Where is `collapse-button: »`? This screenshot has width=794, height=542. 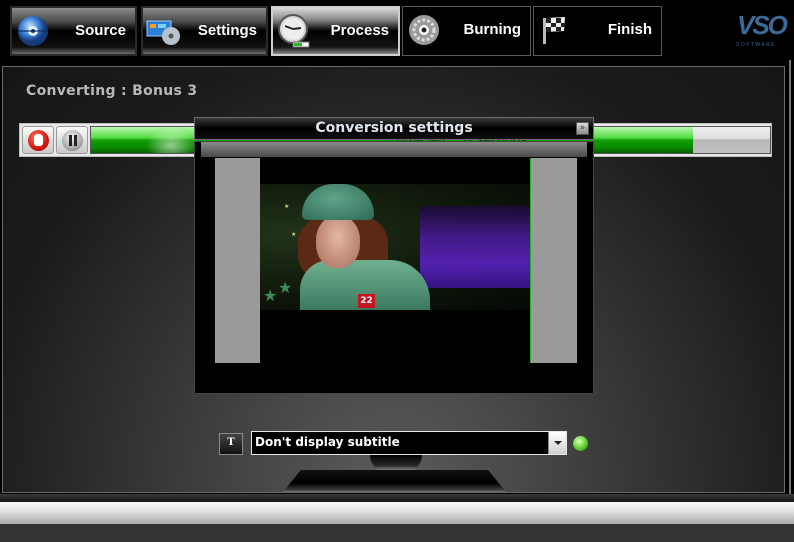 collapse-button: » is located at coordinates (582, 128).